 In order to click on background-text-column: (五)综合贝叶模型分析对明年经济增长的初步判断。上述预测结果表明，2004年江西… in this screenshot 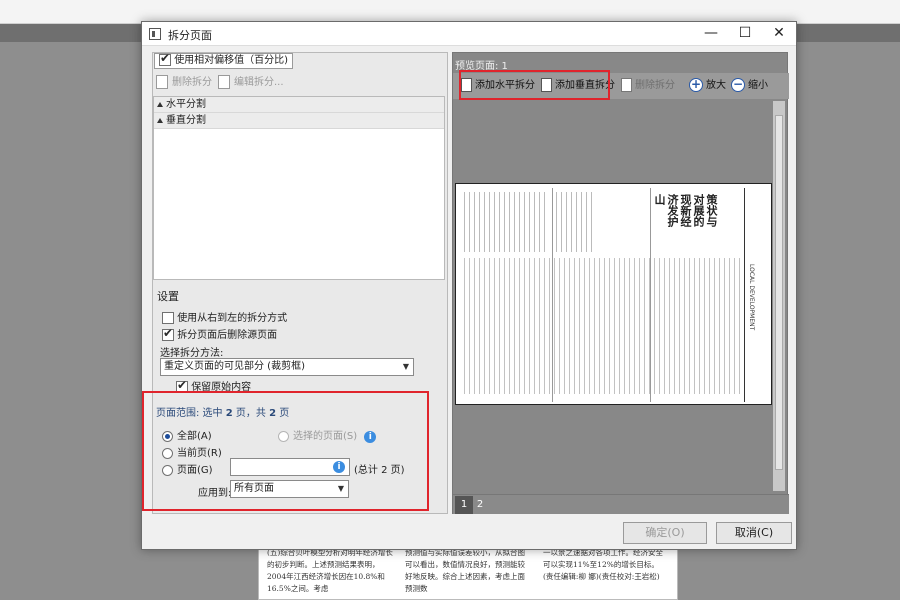, I will do `click(330, 570)`.